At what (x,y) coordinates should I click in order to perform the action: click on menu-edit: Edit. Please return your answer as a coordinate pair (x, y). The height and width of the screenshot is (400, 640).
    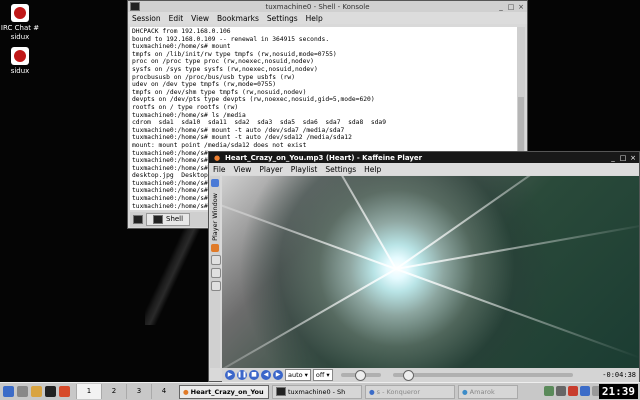
    Looking at the image, I should click on (176, 18).